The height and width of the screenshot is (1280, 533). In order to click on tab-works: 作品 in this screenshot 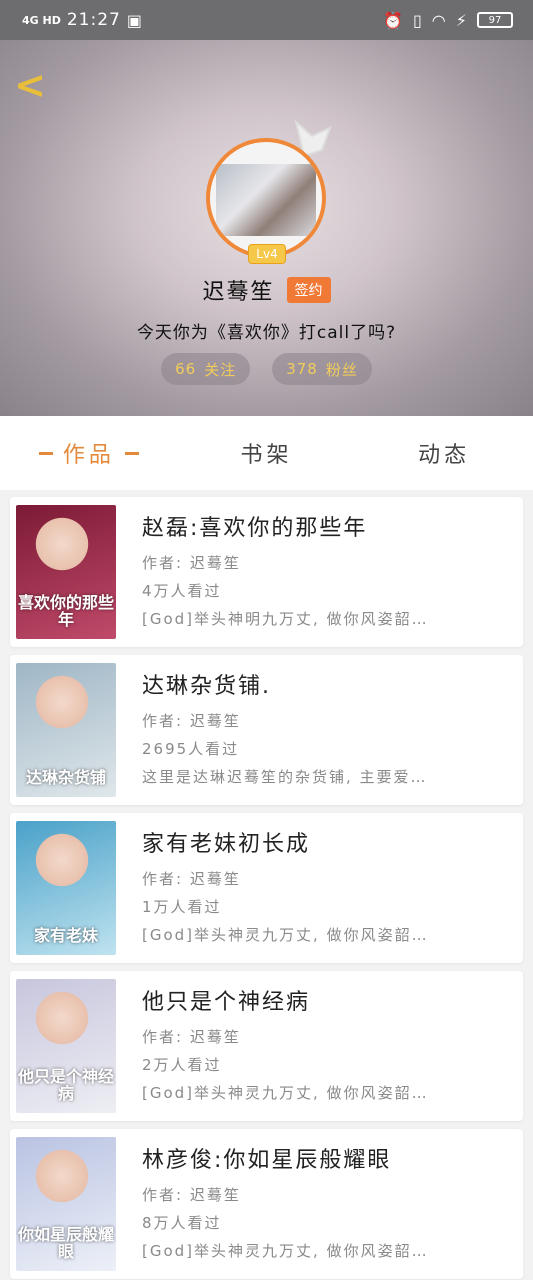, I will do `click(89, 453)`.